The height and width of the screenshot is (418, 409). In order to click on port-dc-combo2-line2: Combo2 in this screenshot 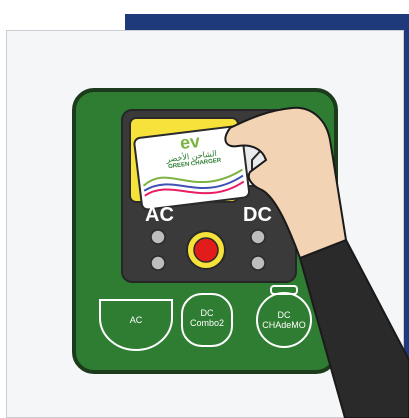, I will do `click(207, 323)`.